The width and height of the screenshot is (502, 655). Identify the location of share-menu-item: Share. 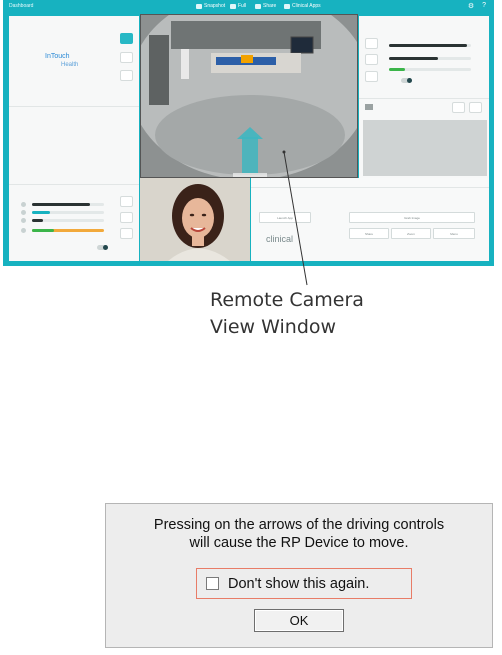
(265, 6).